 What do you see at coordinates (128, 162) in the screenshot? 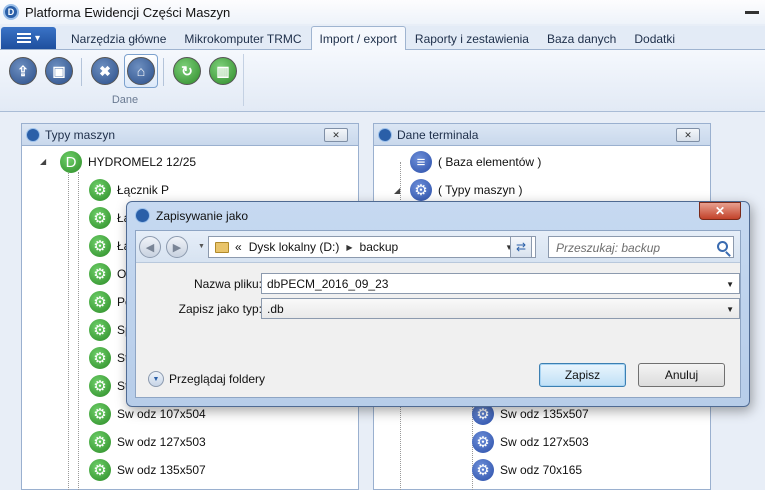
I see `tree-root: D HYDROMEL2 12/25` at bounding box center [128, 162].